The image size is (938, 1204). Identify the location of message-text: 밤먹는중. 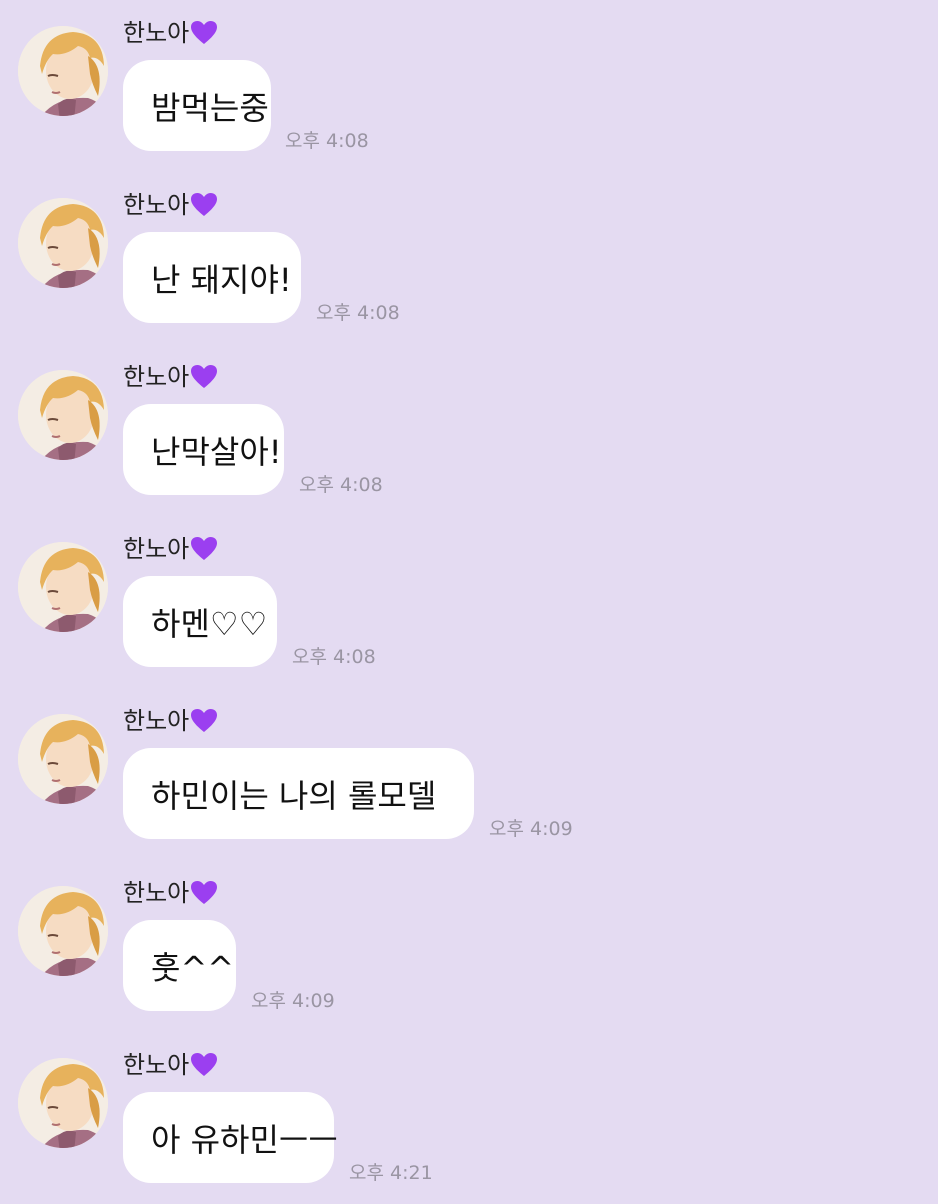
(210, 107).